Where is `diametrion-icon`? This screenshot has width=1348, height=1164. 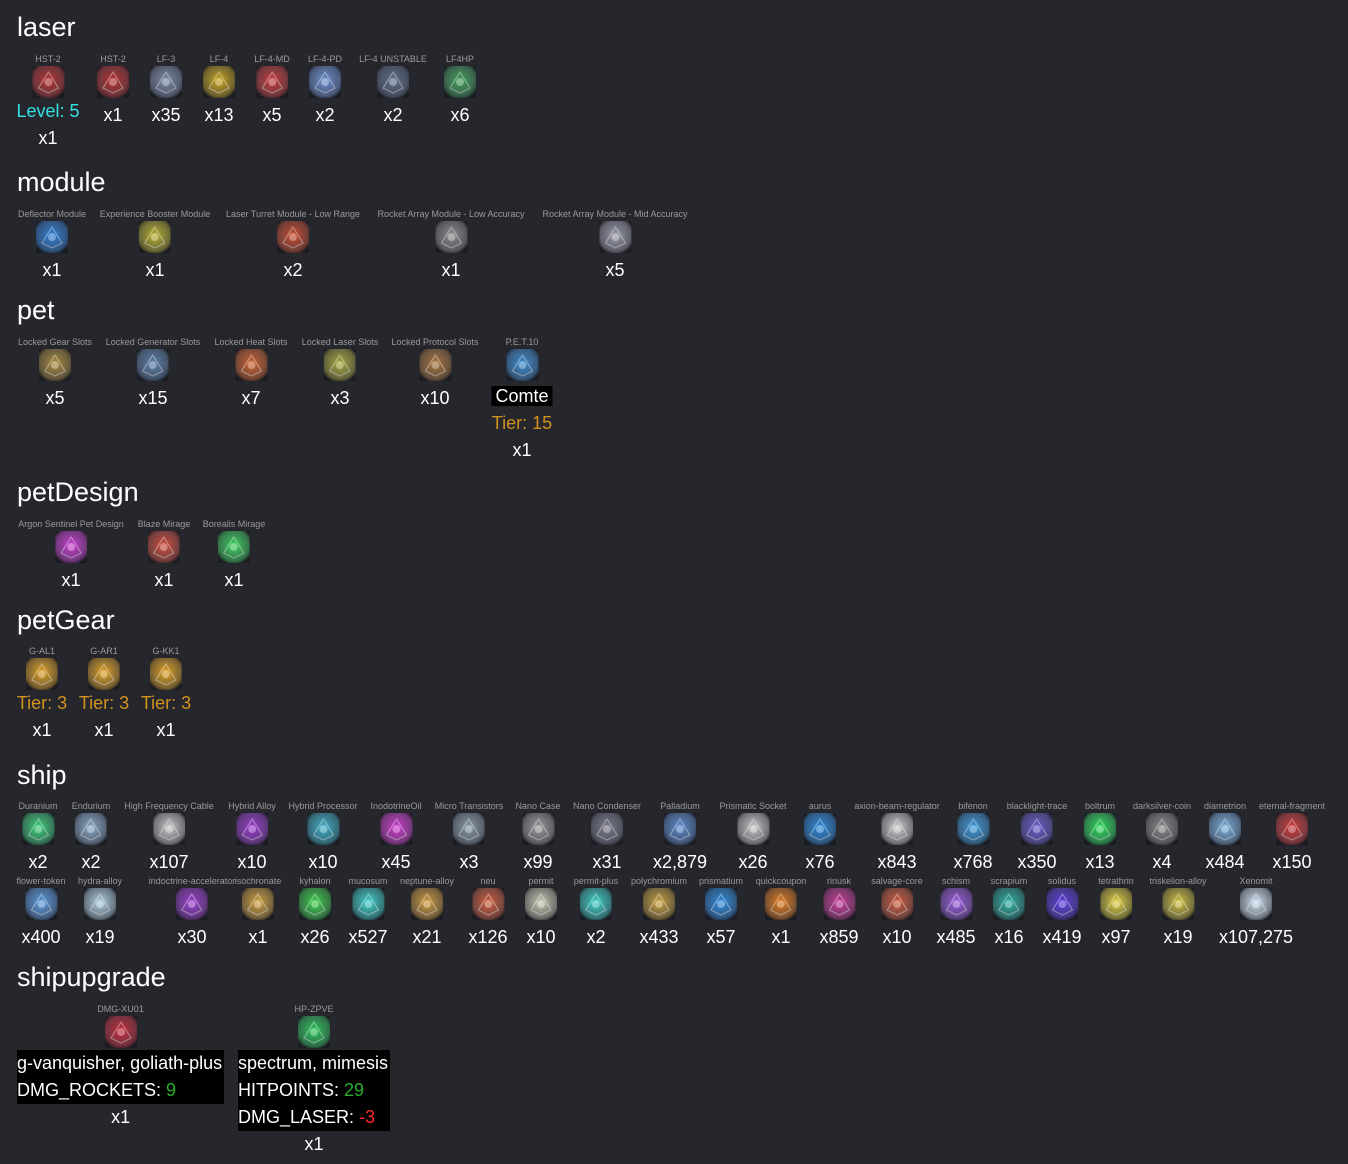
diametrion-icon is located at coordinates (1225, 829).